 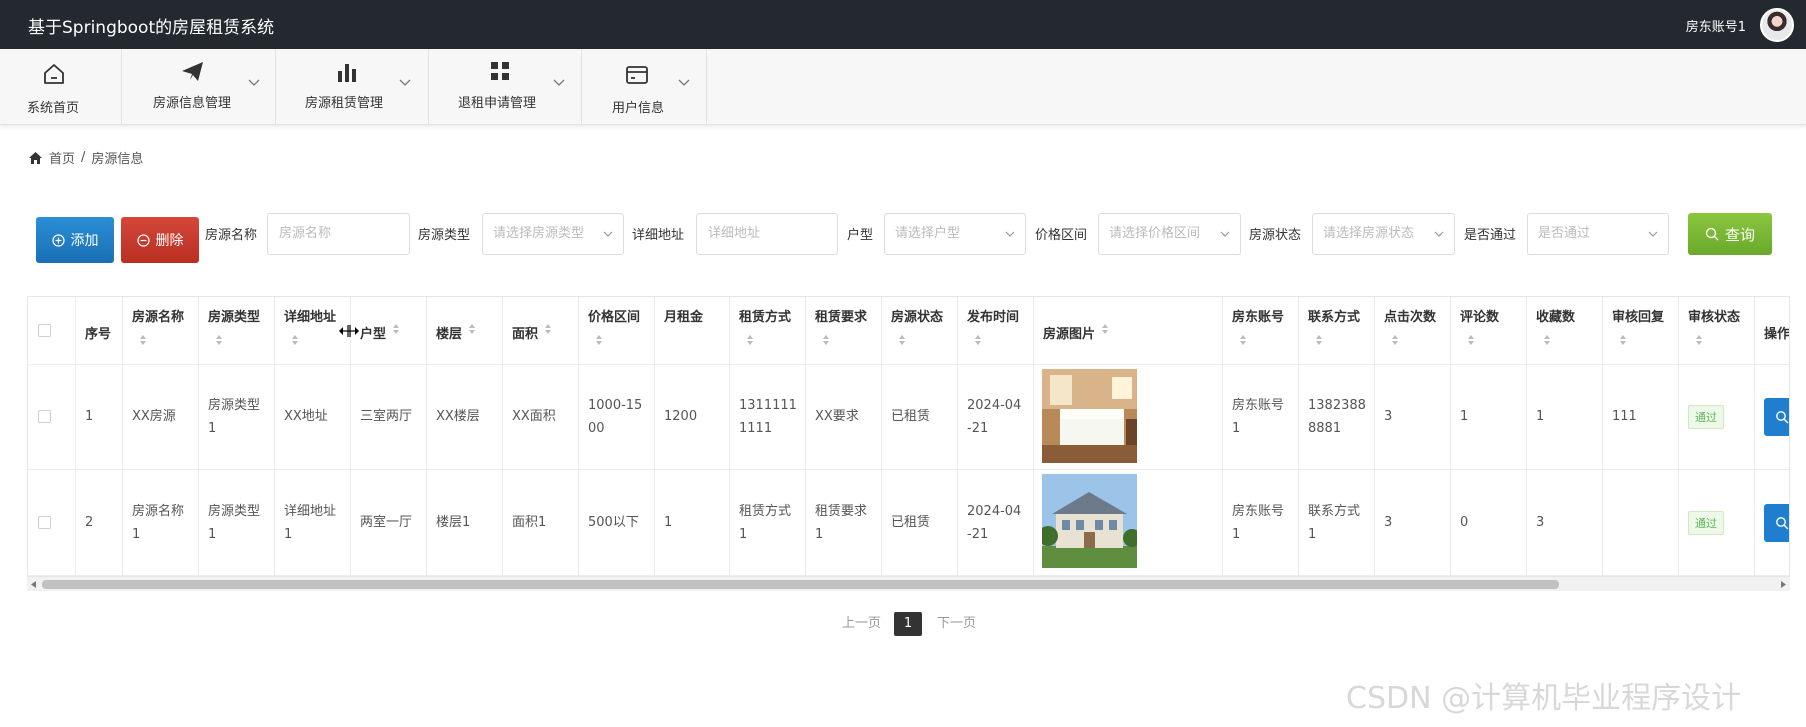 I want to click on name-input: 房源名称, so click(x=338, y=234).